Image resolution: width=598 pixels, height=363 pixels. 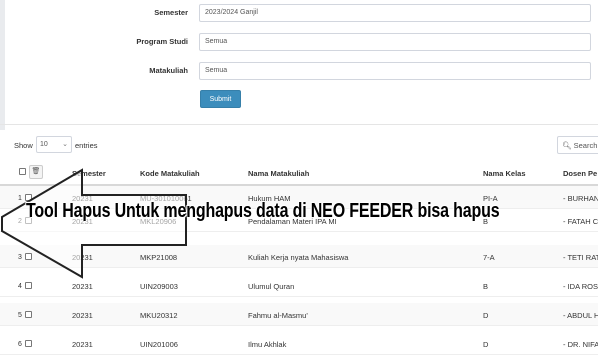 What do you see at coordinates (580, 221) in the screenshot?
I see `cell-dosen: - FATAH C` at bounding box center [580, 221].